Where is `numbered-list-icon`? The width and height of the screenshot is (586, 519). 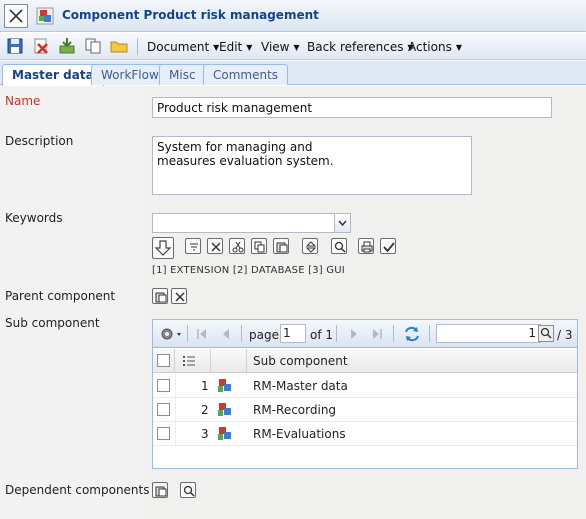
numbered-list-icon is located at coordinates (189, 361).